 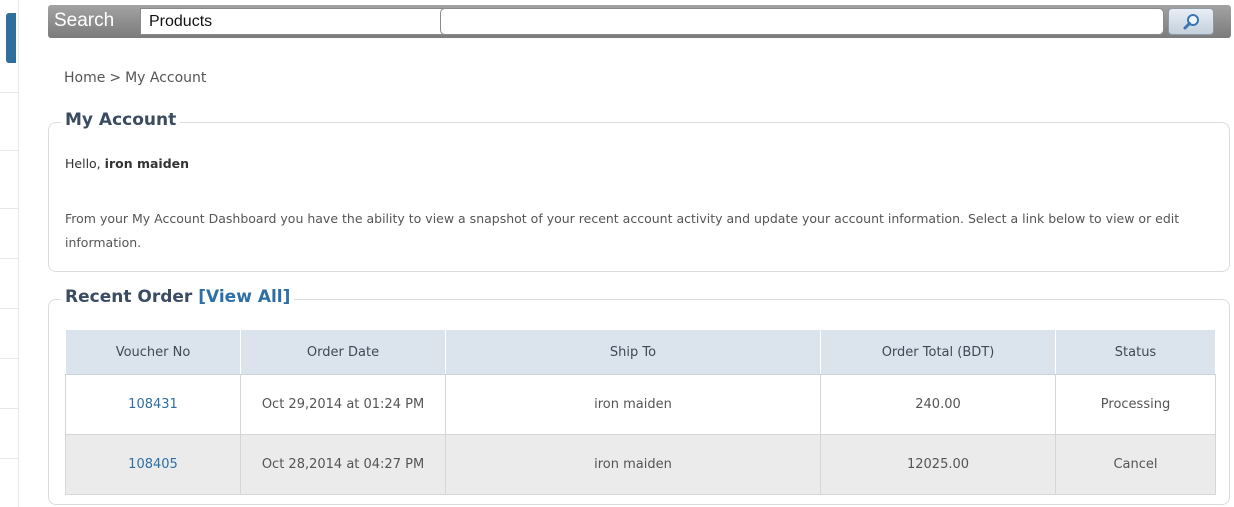 I want to click on voucher-link: 108431, so click(x=153, y=404).